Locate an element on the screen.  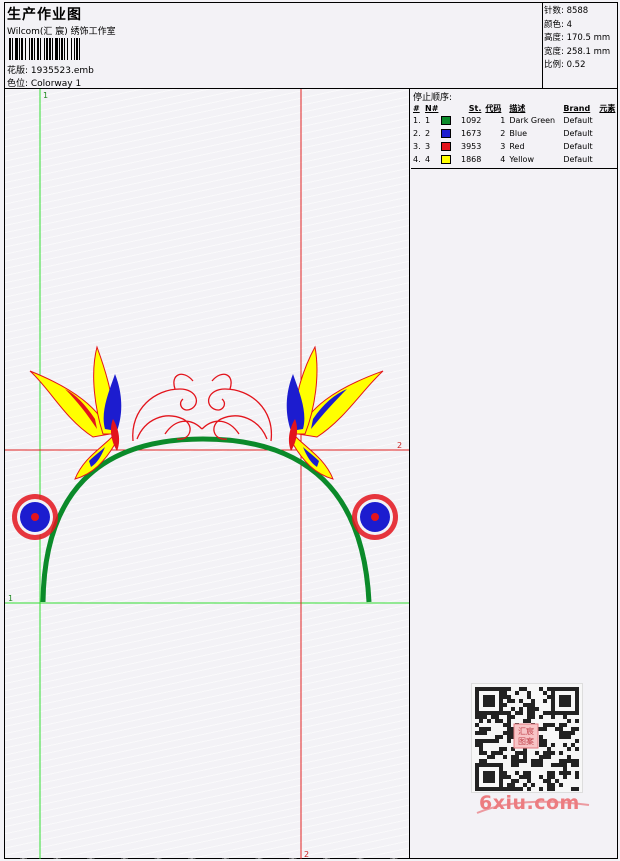
qr-code-pattern: 汇宸图案 is located at coordinates (527, 739).